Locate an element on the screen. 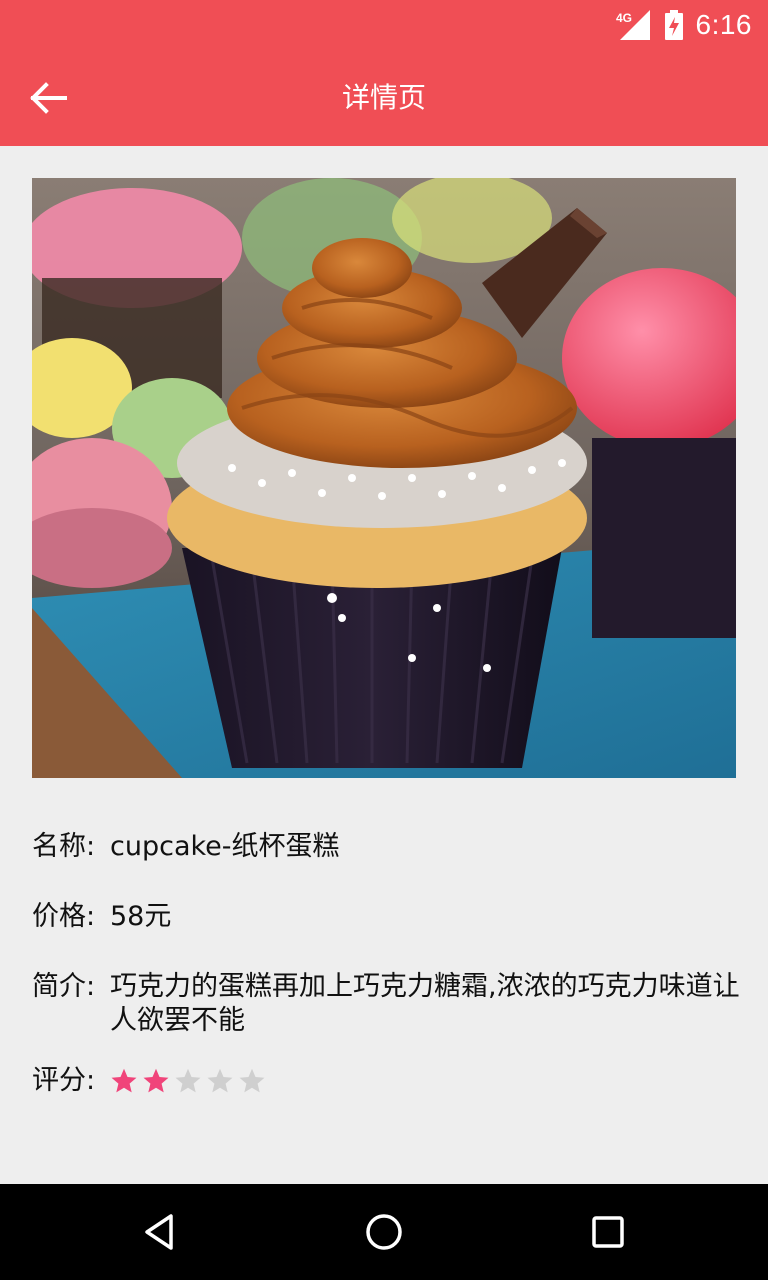 The image size is (768, 1280). product-description-row: 简介: 巧克力的蛋糕再加上巧克力糖霜,浓浓的巧克力味道让人欲罢不能 is located at coordinates (397, 1004).